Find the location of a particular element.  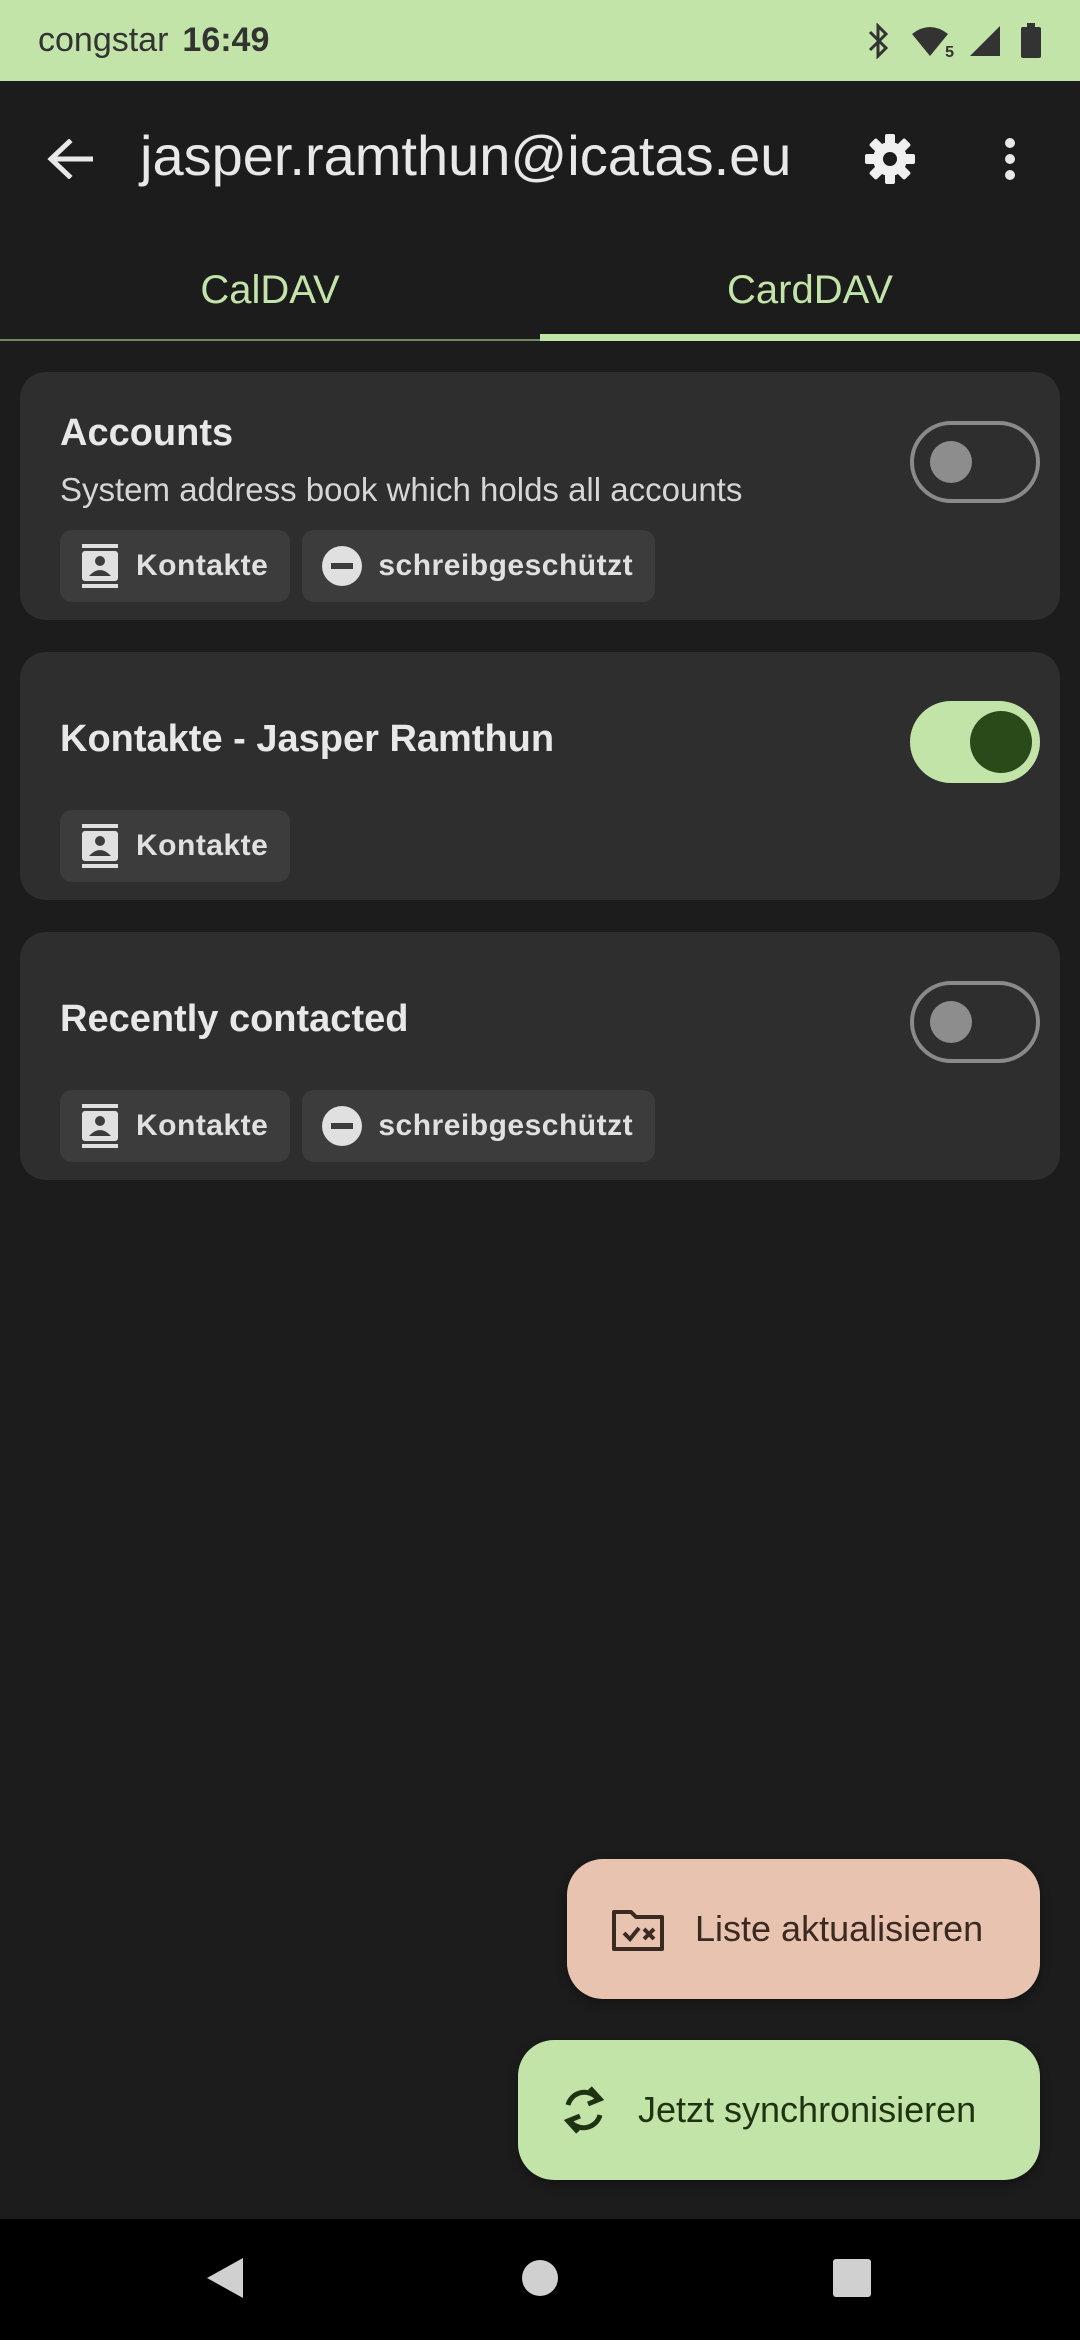

carrier-name: congstar is located at coordinates (103, 40).